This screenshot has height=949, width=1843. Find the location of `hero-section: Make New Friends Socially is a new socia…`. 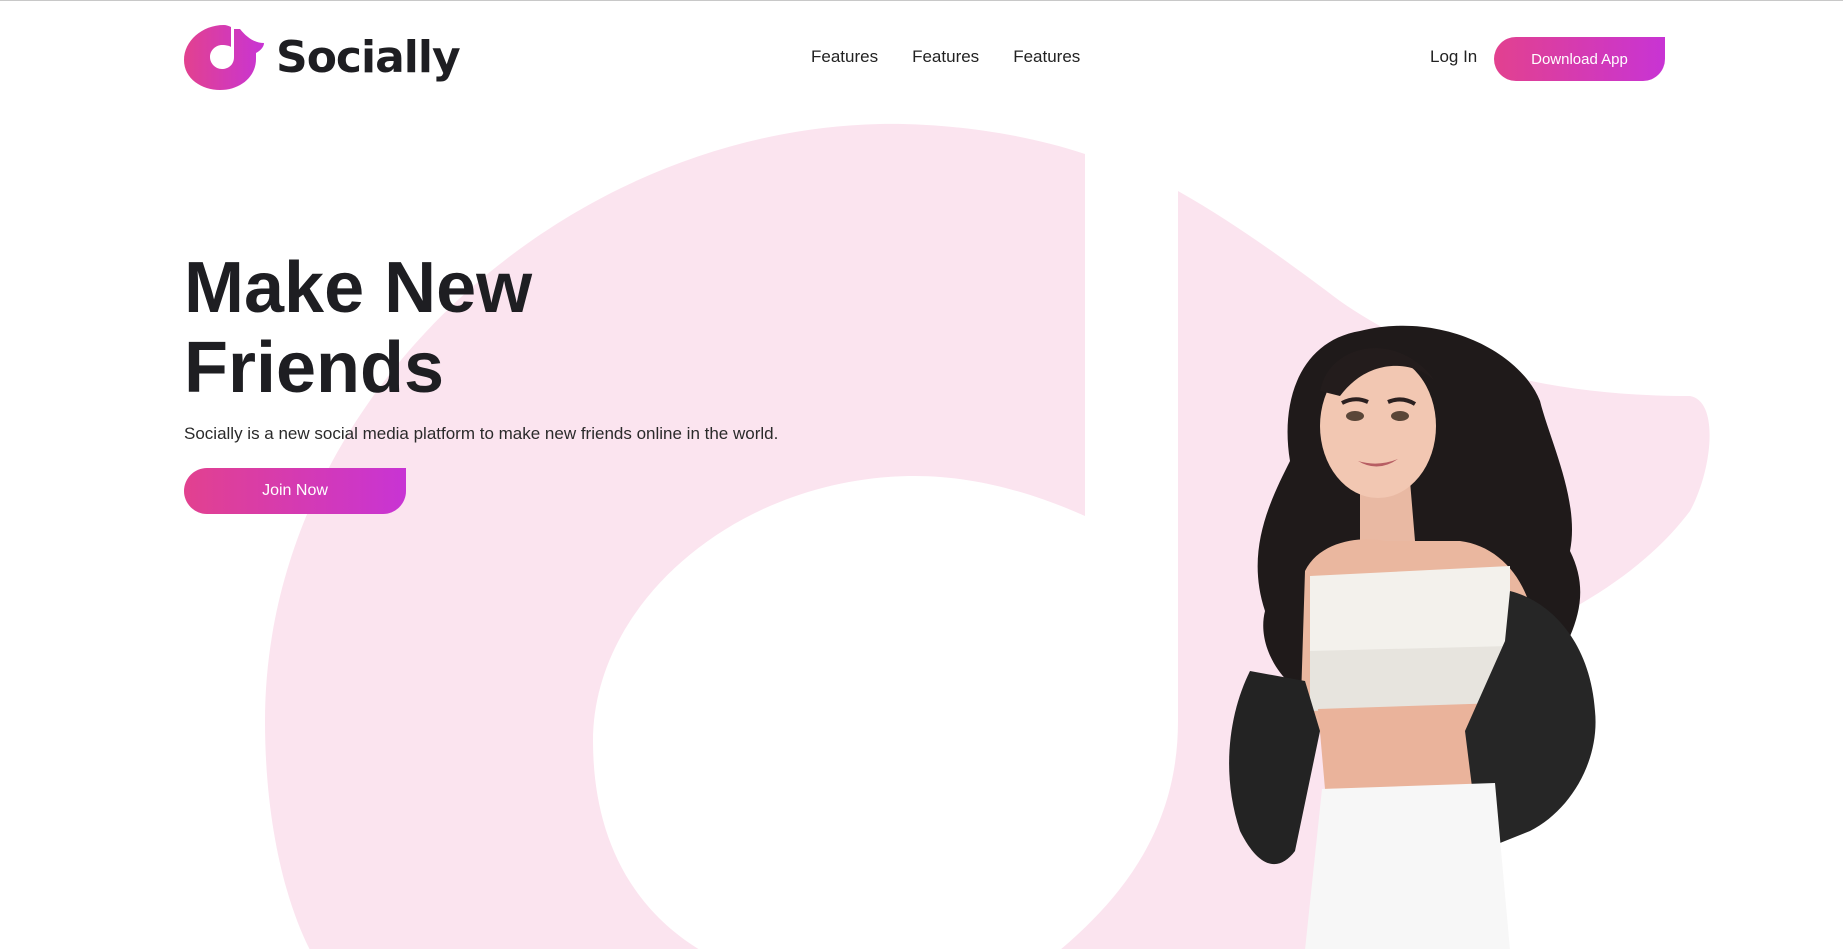

hero-section: Make New Friends Socially is a new socia… is located at coordinates (481, 381).